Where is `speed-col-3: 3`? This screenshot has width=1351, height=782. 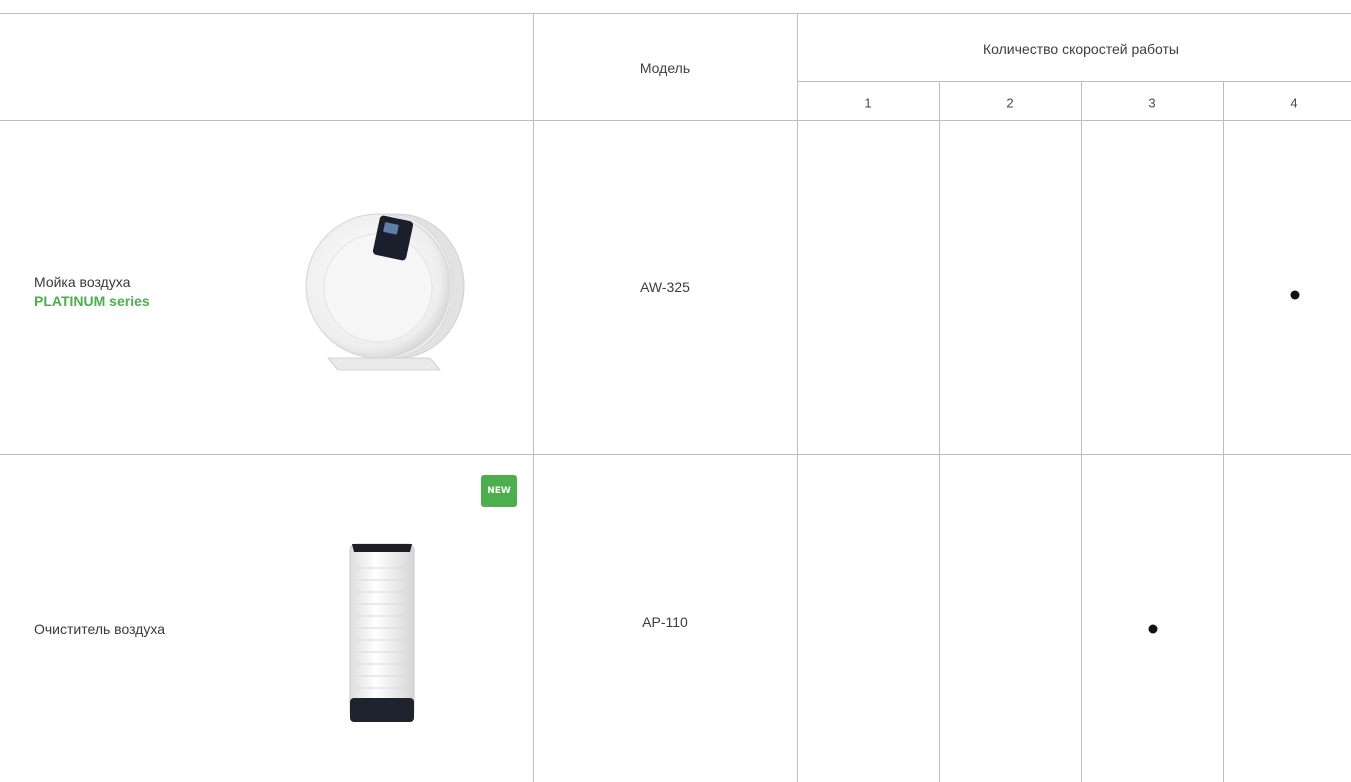
speed-col-3: 3 is located at coordinates (1152, 103).